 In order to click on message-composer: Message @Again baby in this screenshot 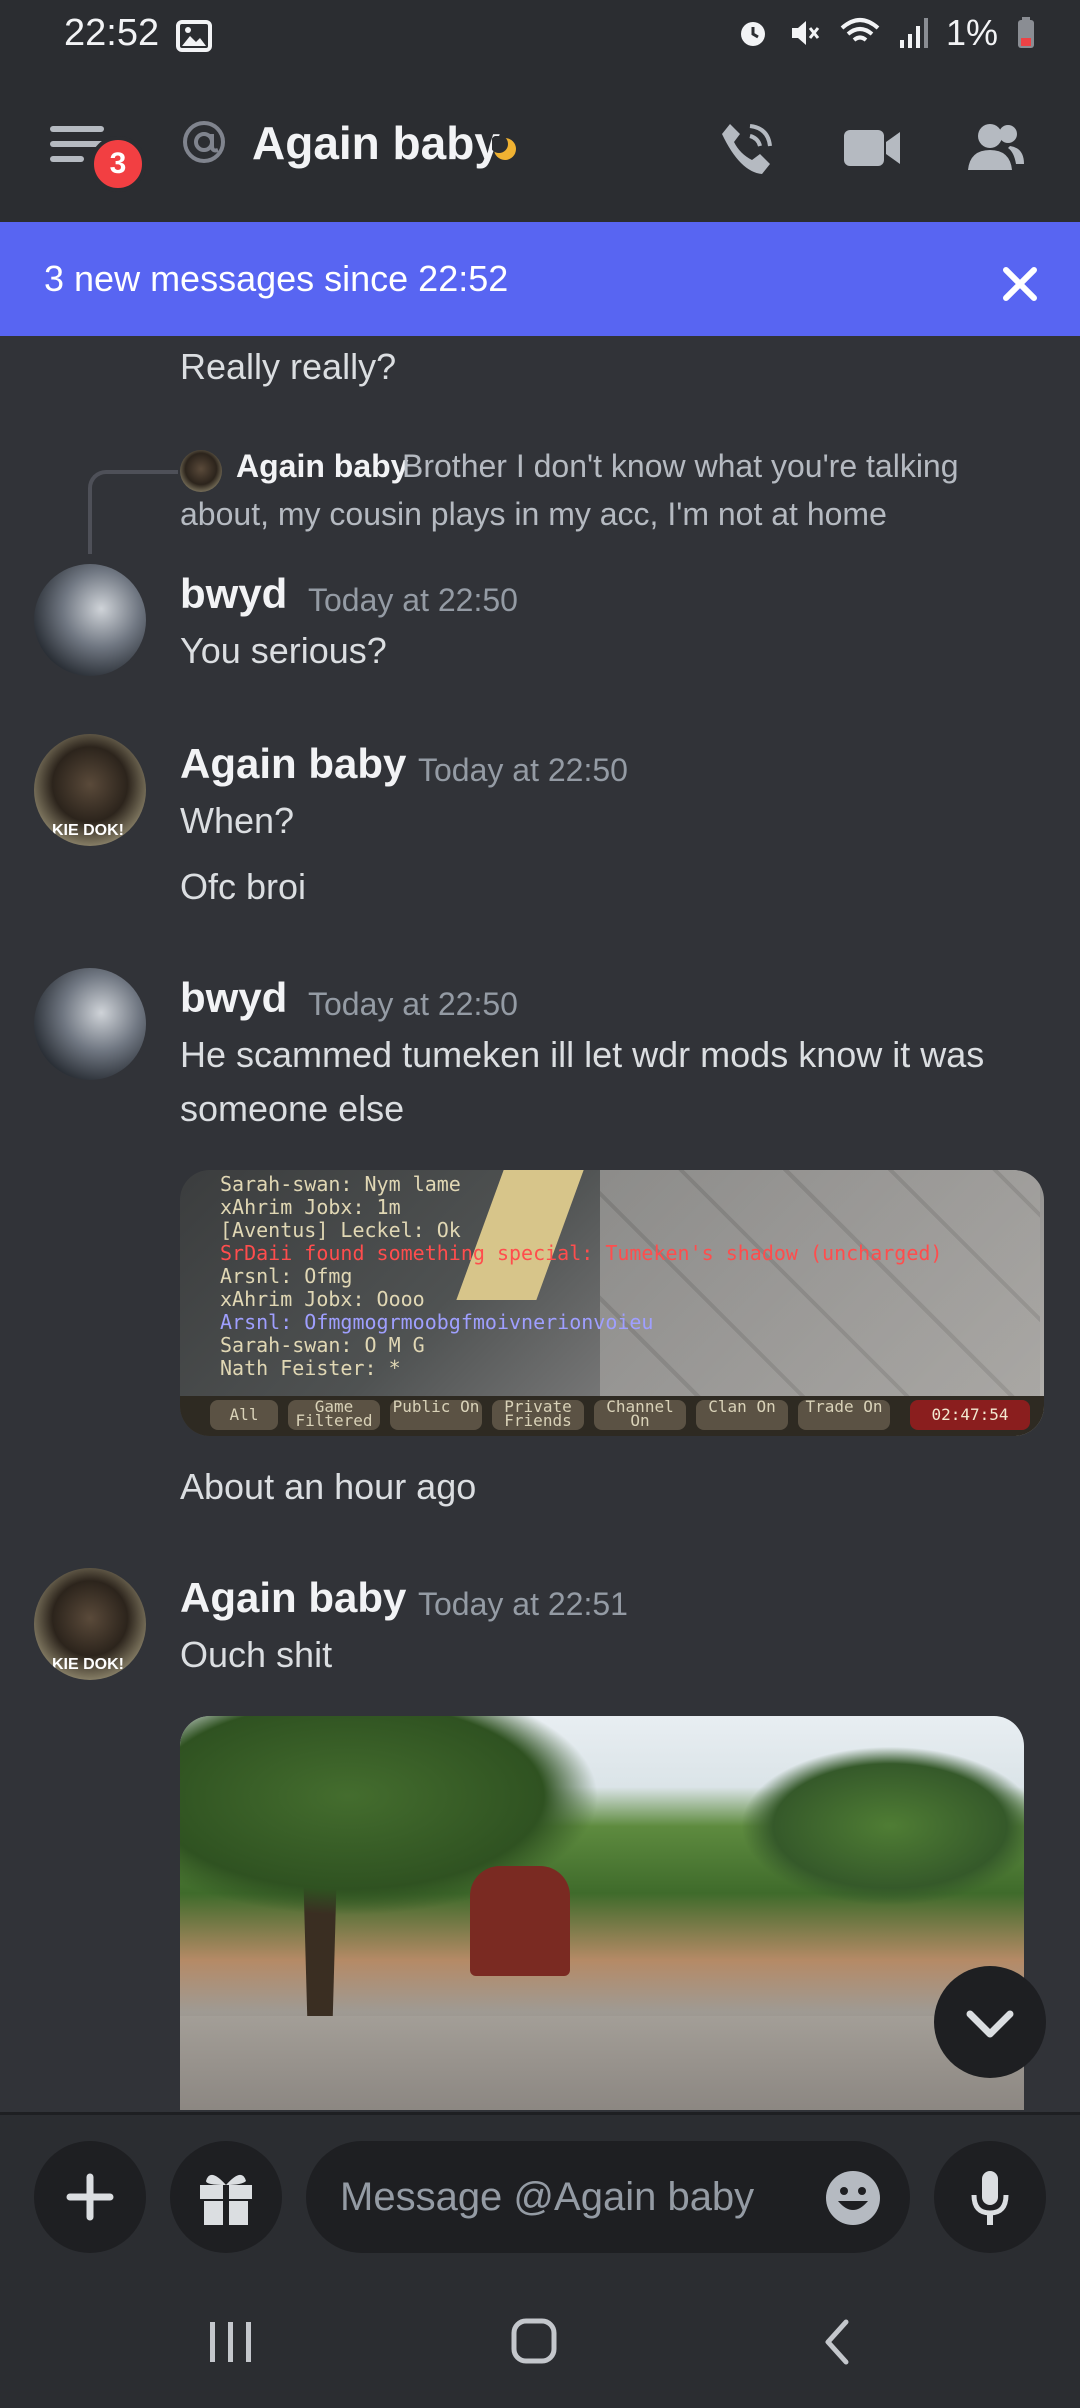, I will do `click(540, 2193)`.